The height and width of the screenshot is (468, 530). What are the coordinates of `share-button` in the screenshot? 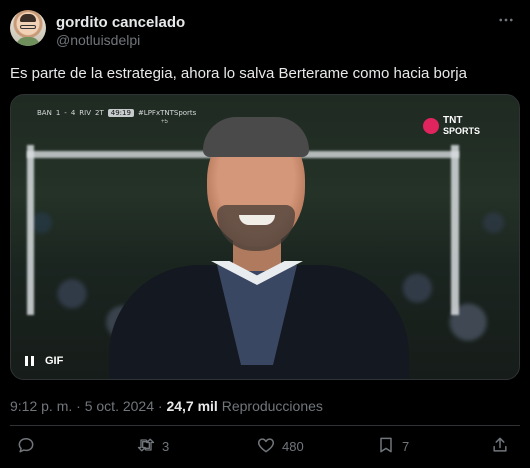 It's located at (500, 446).